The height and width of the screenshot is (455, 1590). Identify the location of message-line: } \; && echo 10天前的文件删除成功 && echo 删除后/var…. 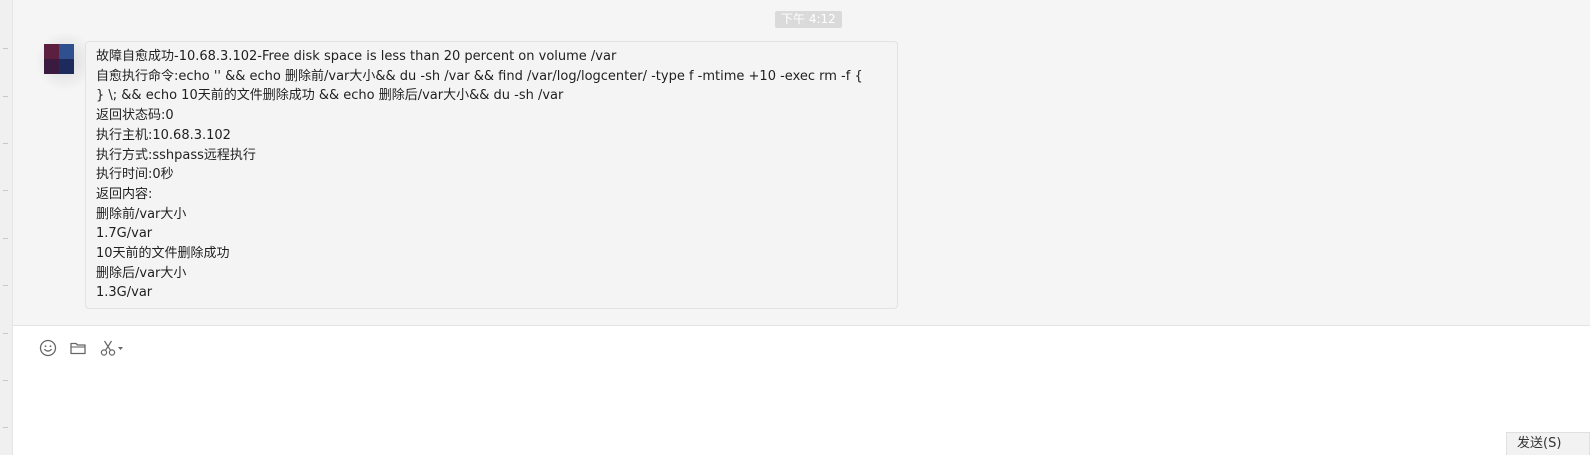
(330, 96).